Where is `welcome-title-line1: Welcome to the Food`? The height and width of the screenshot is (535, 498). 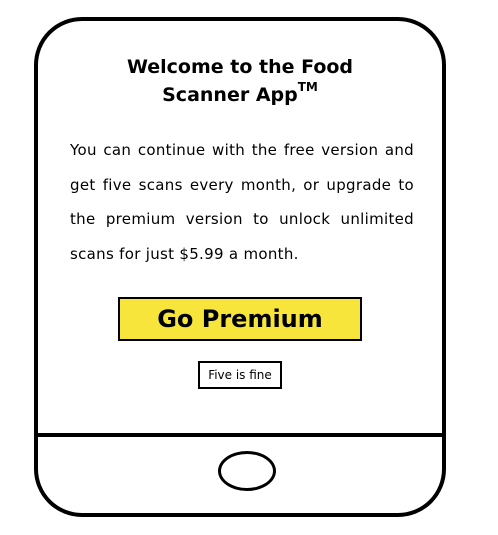 welcome-title-line1: Welcome to the Food is located at coordinates (240, 67).